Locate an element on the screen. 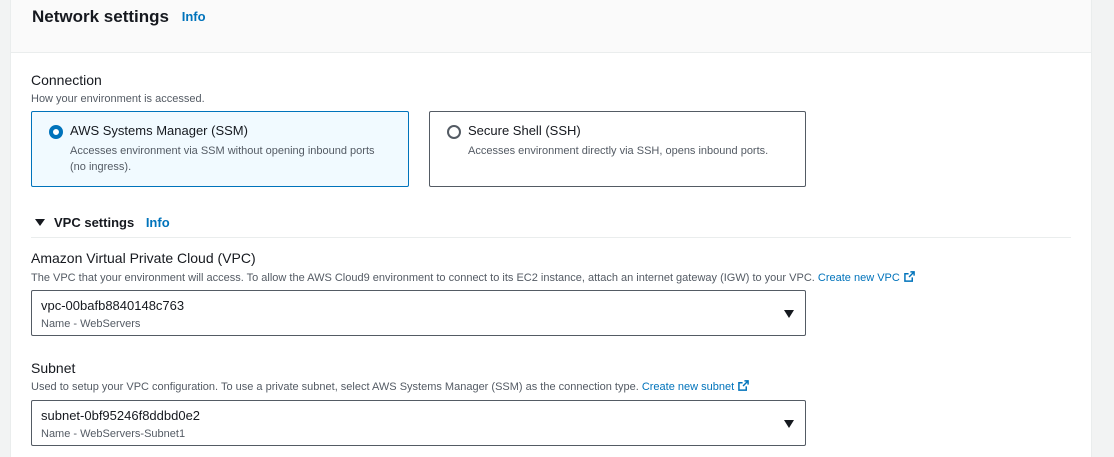 This screenshot has height=457, width=1114. vpc-select-sub: Name - WebServers is located at coordinates (91, 324).